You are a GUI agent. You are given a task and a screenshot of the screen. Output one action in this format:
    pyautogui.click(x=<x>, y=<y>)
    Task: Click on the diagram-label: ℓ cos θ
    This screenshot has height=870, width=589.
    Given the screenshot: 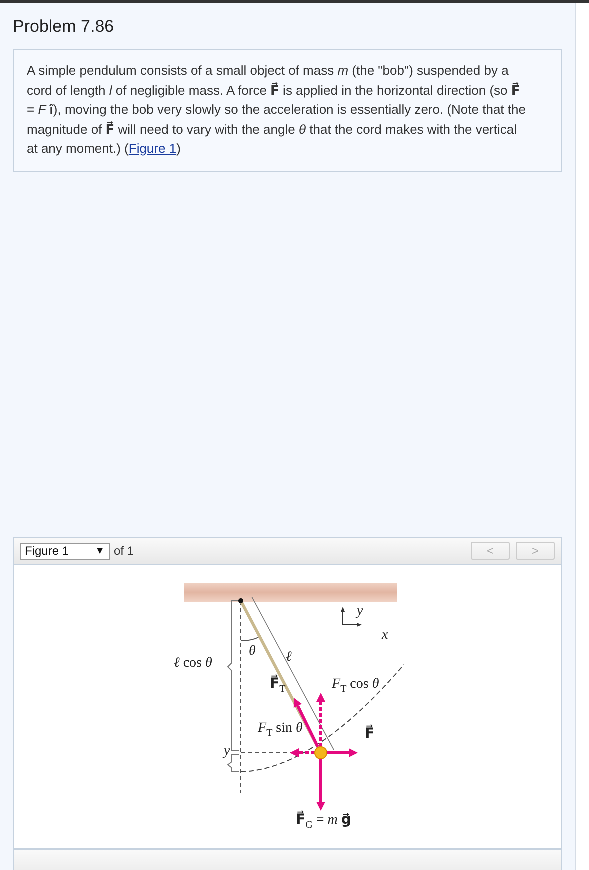 What is the action you would take?
    pyautogui.click(x=193, y=664)
    